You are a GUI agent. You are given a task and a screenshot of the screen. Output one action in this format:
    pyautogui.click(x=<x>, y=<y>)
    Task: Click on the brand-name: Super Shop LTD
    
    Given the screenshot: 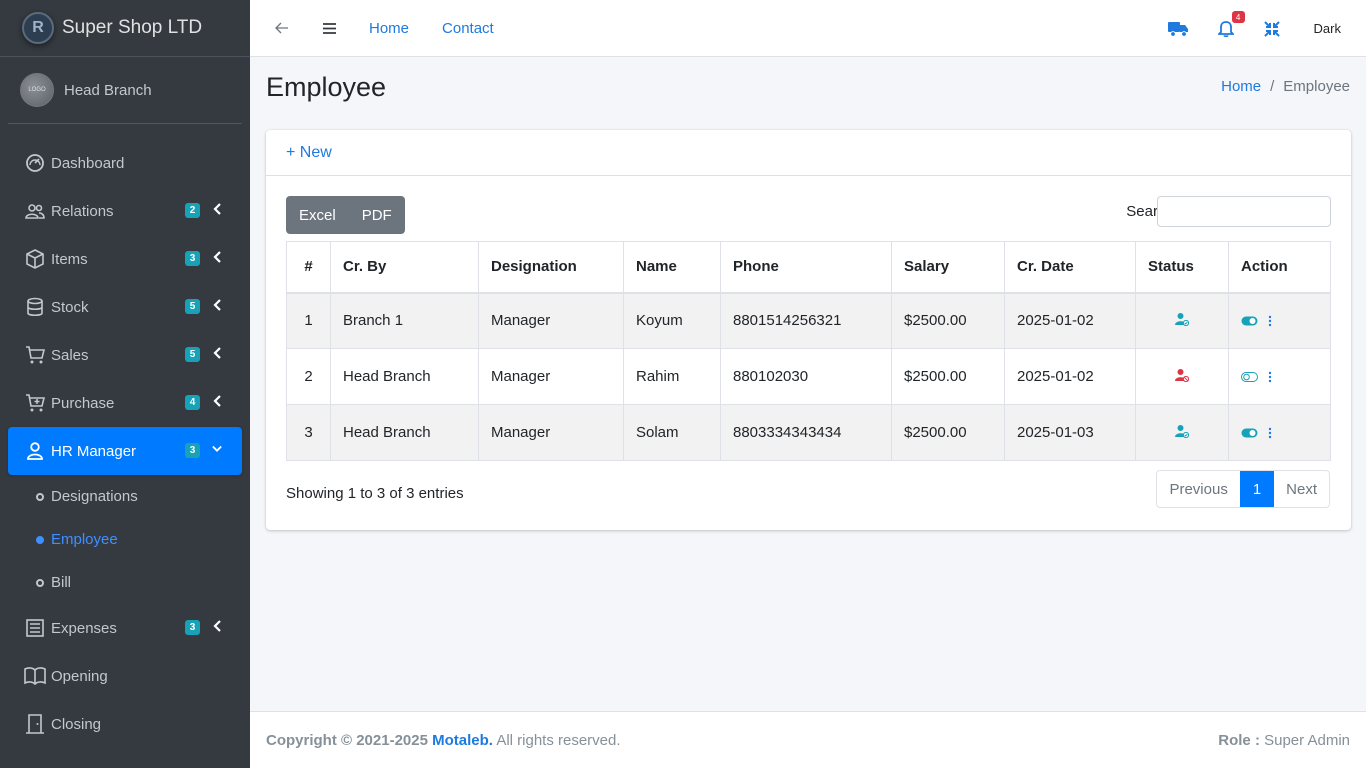 What is the action you would take?
    pyautogui.click(x=132, y=27)
    